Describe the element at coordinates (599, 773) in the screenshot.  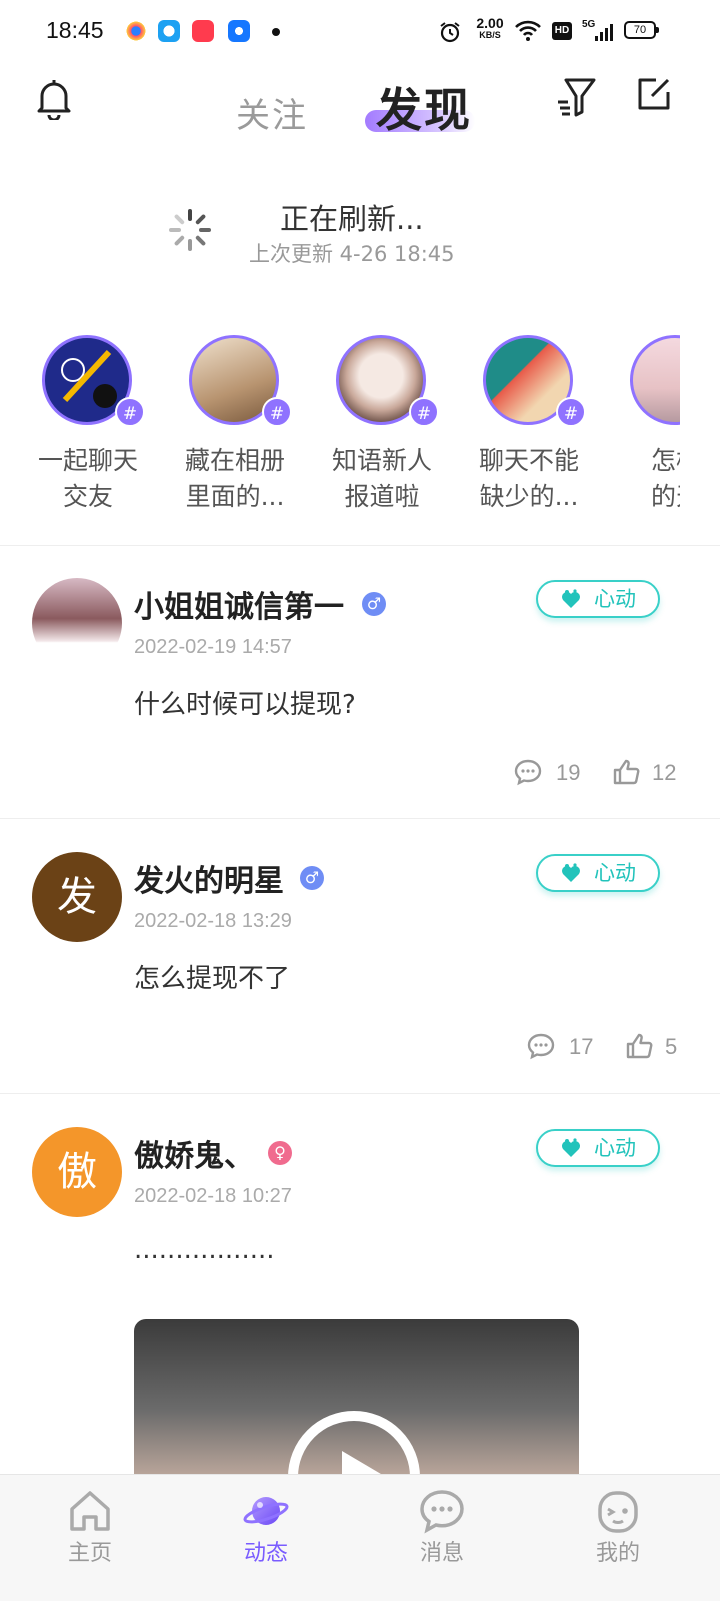
I see `post-stats: 19 12` at that location.